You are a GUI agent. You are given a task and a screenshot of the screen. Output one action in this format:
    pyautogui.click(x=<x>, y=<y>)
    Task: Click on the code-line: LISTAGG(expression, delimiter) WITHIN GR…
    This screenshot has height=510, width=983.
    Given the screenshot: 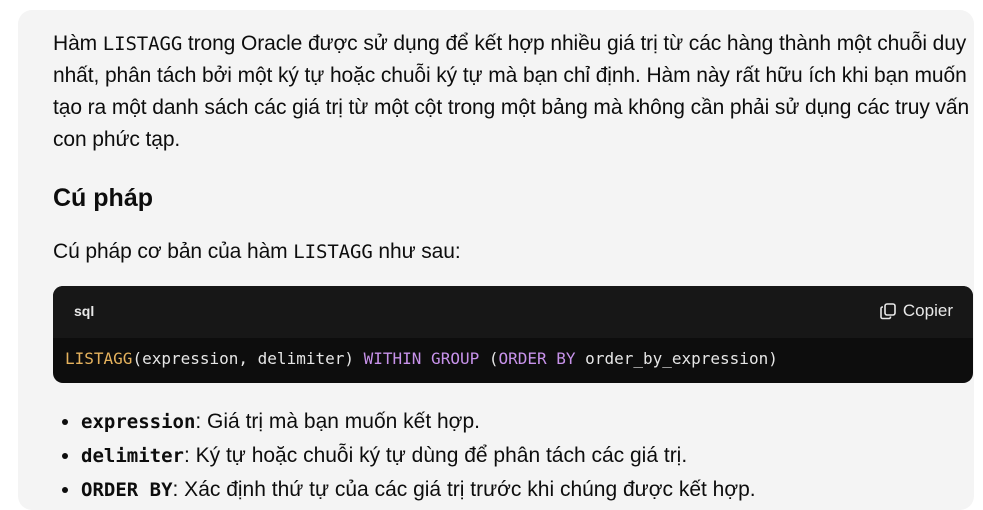 What is the action you would take?
    pyautogui.click(x=421, y=358)
    